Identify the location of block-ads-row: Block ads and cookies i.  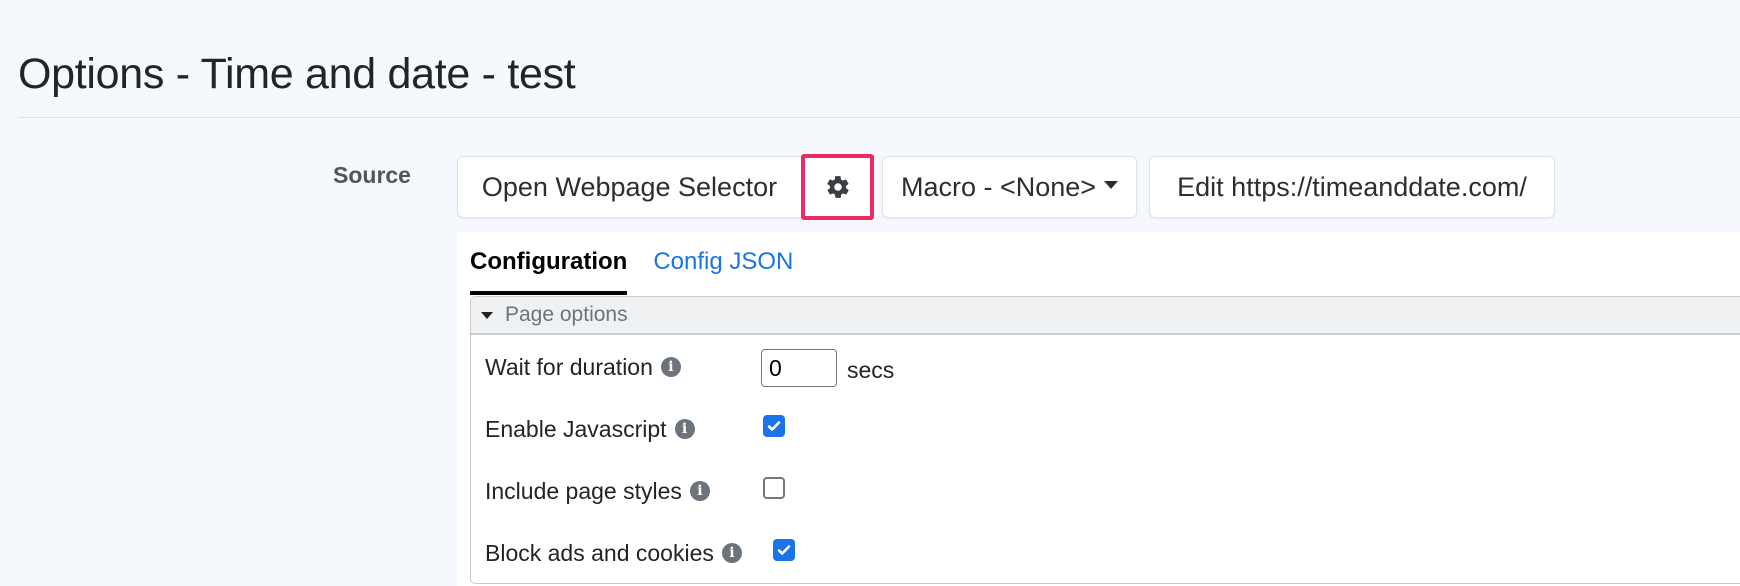
(613, 553).